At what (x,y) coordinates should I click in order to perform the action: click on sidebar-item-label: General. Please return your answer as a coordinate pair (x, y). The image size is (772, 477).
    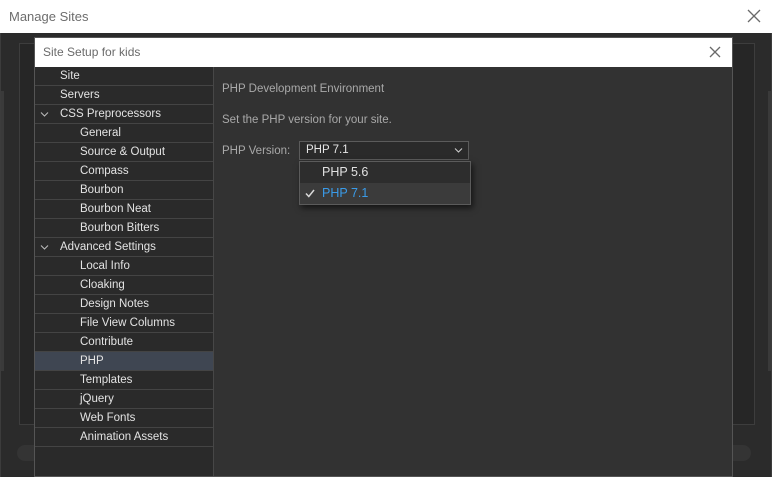
    Looking at the image, I should click on (100, 133).